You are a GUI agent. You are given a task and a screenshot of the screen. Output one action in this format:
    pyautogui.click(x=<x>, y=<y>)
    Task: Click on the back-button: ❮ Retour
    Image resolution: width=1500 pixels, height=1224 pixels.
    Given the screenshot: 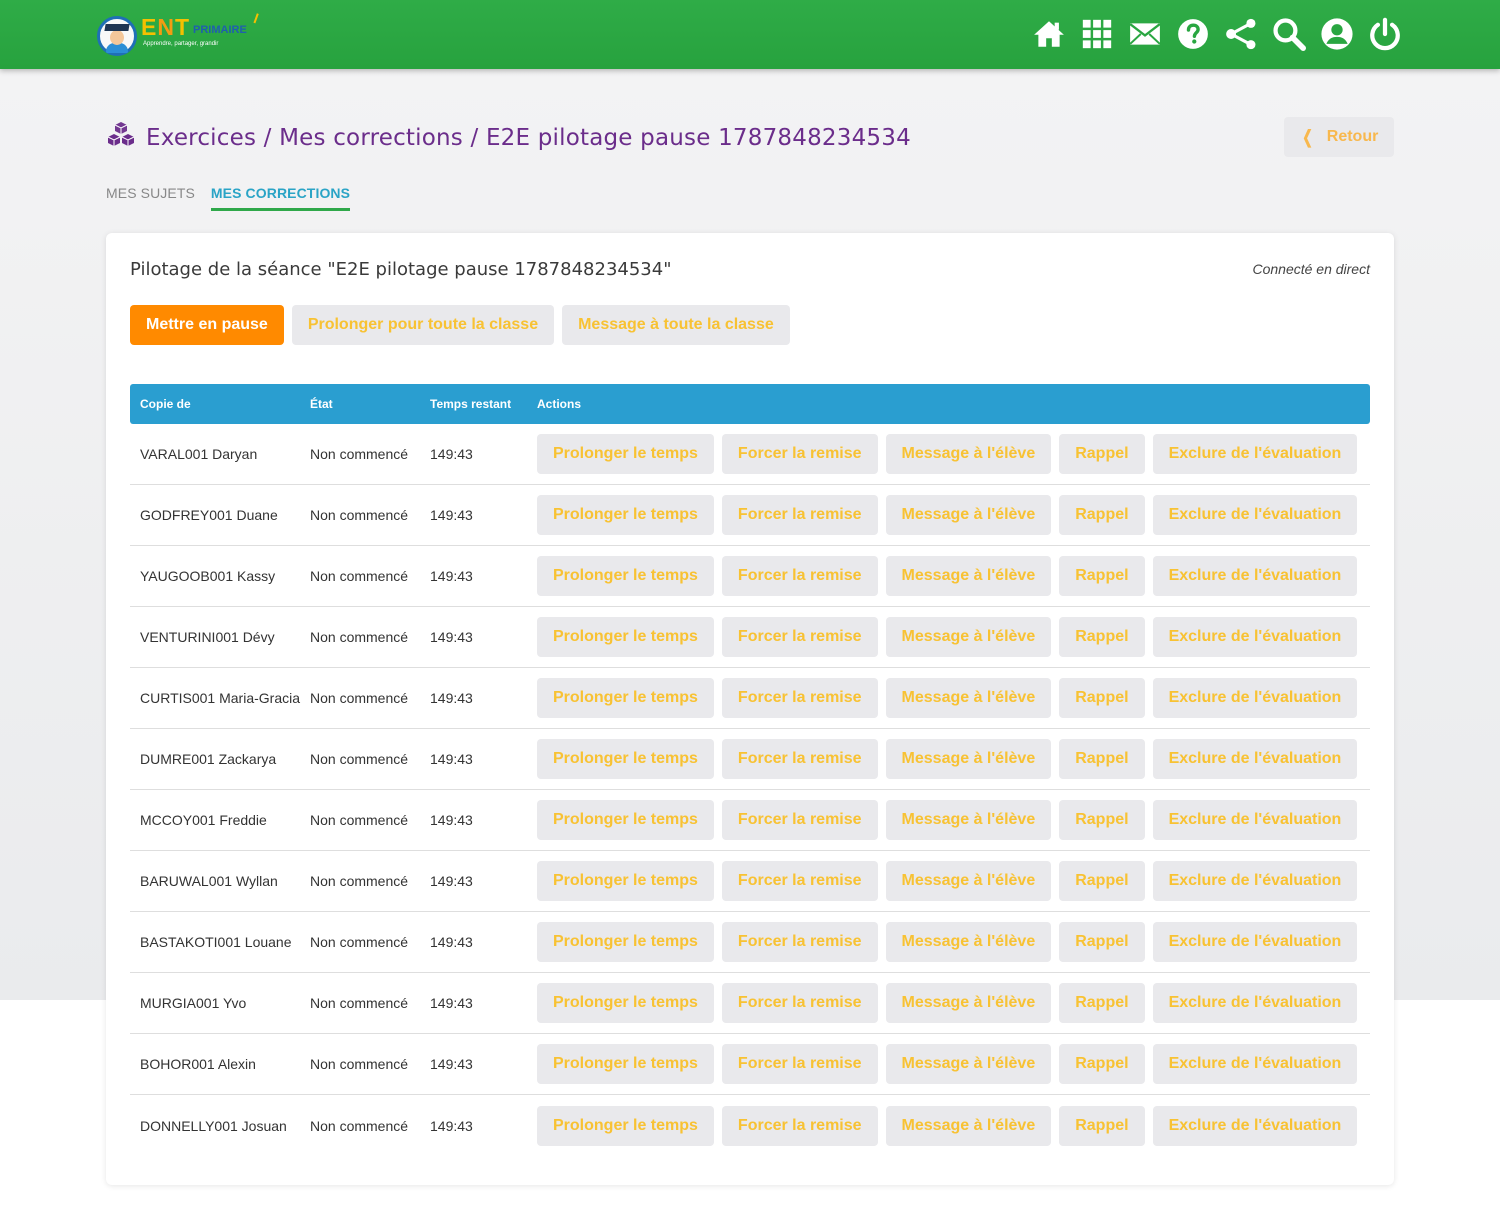 What is the action you would take?
    pyautogui.click(x=1339, y=137)
    